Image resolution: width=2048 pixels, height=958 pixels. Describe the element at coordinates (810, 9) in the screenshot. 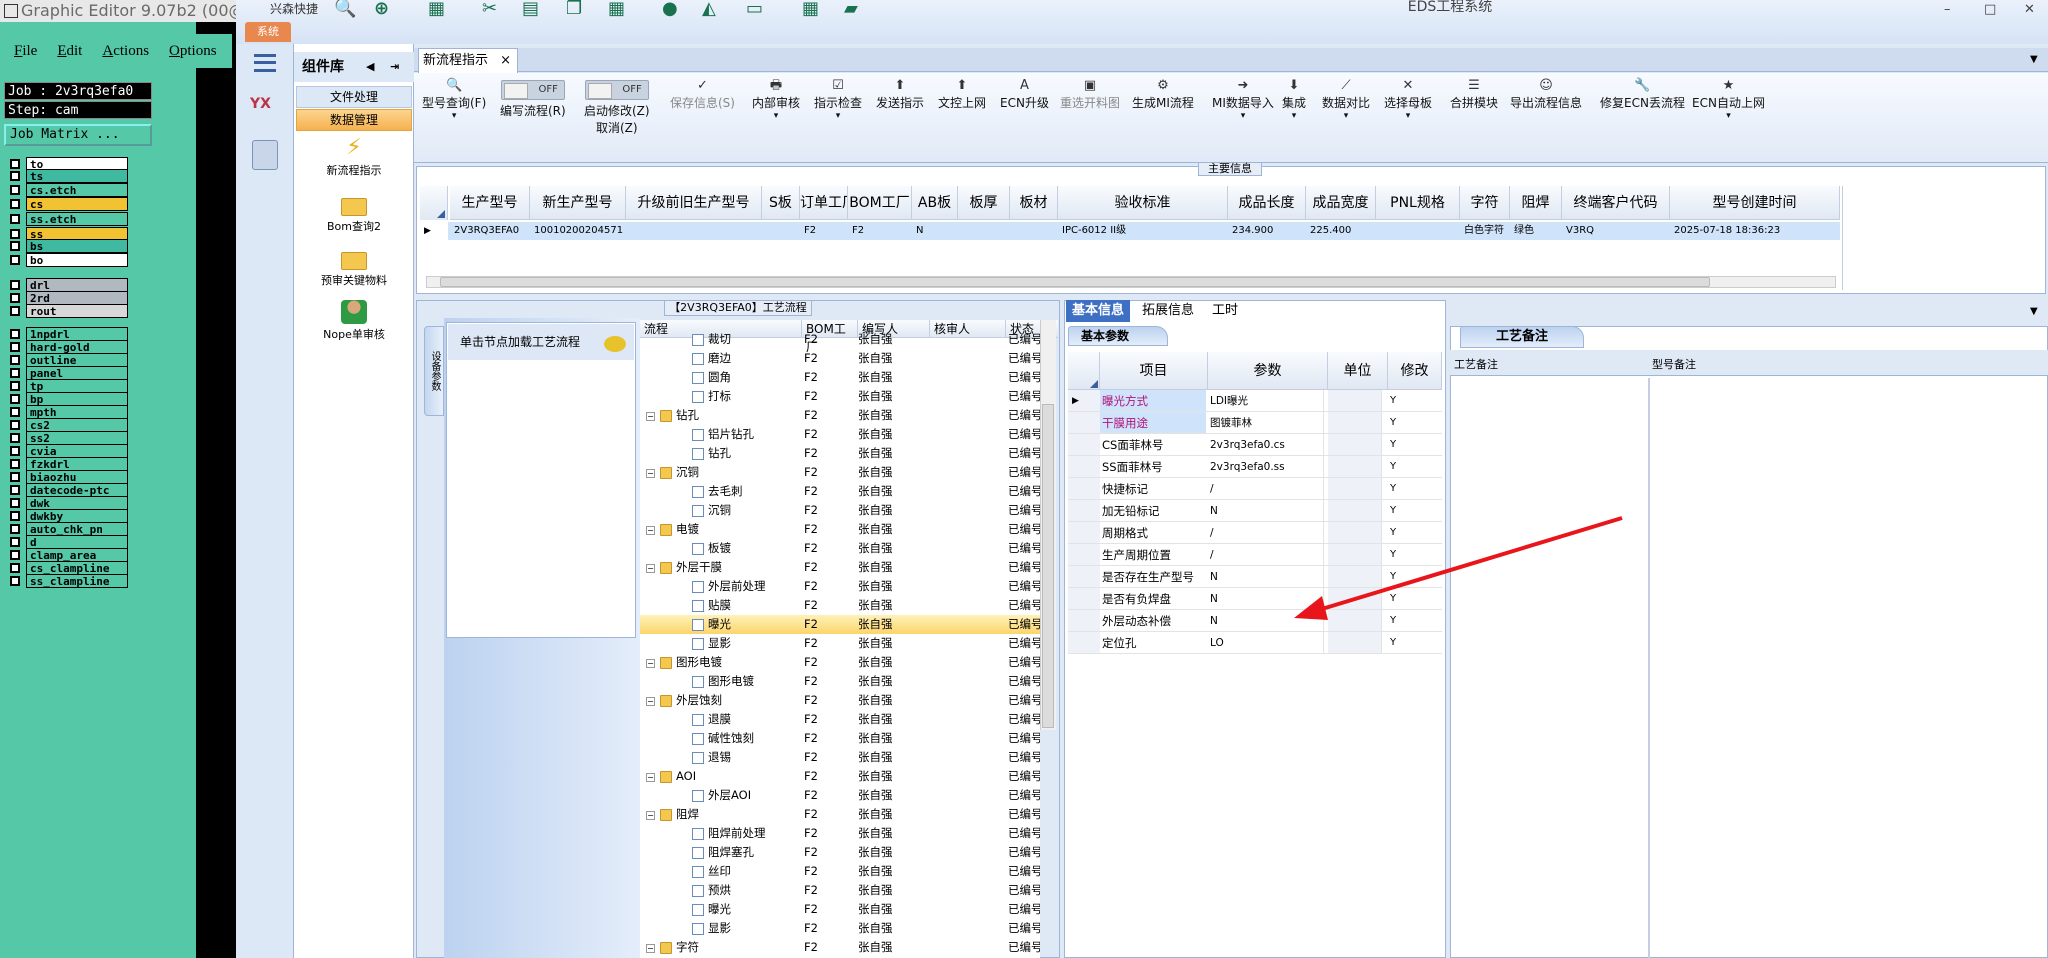

I see `windows-icon: ▦` at that location.